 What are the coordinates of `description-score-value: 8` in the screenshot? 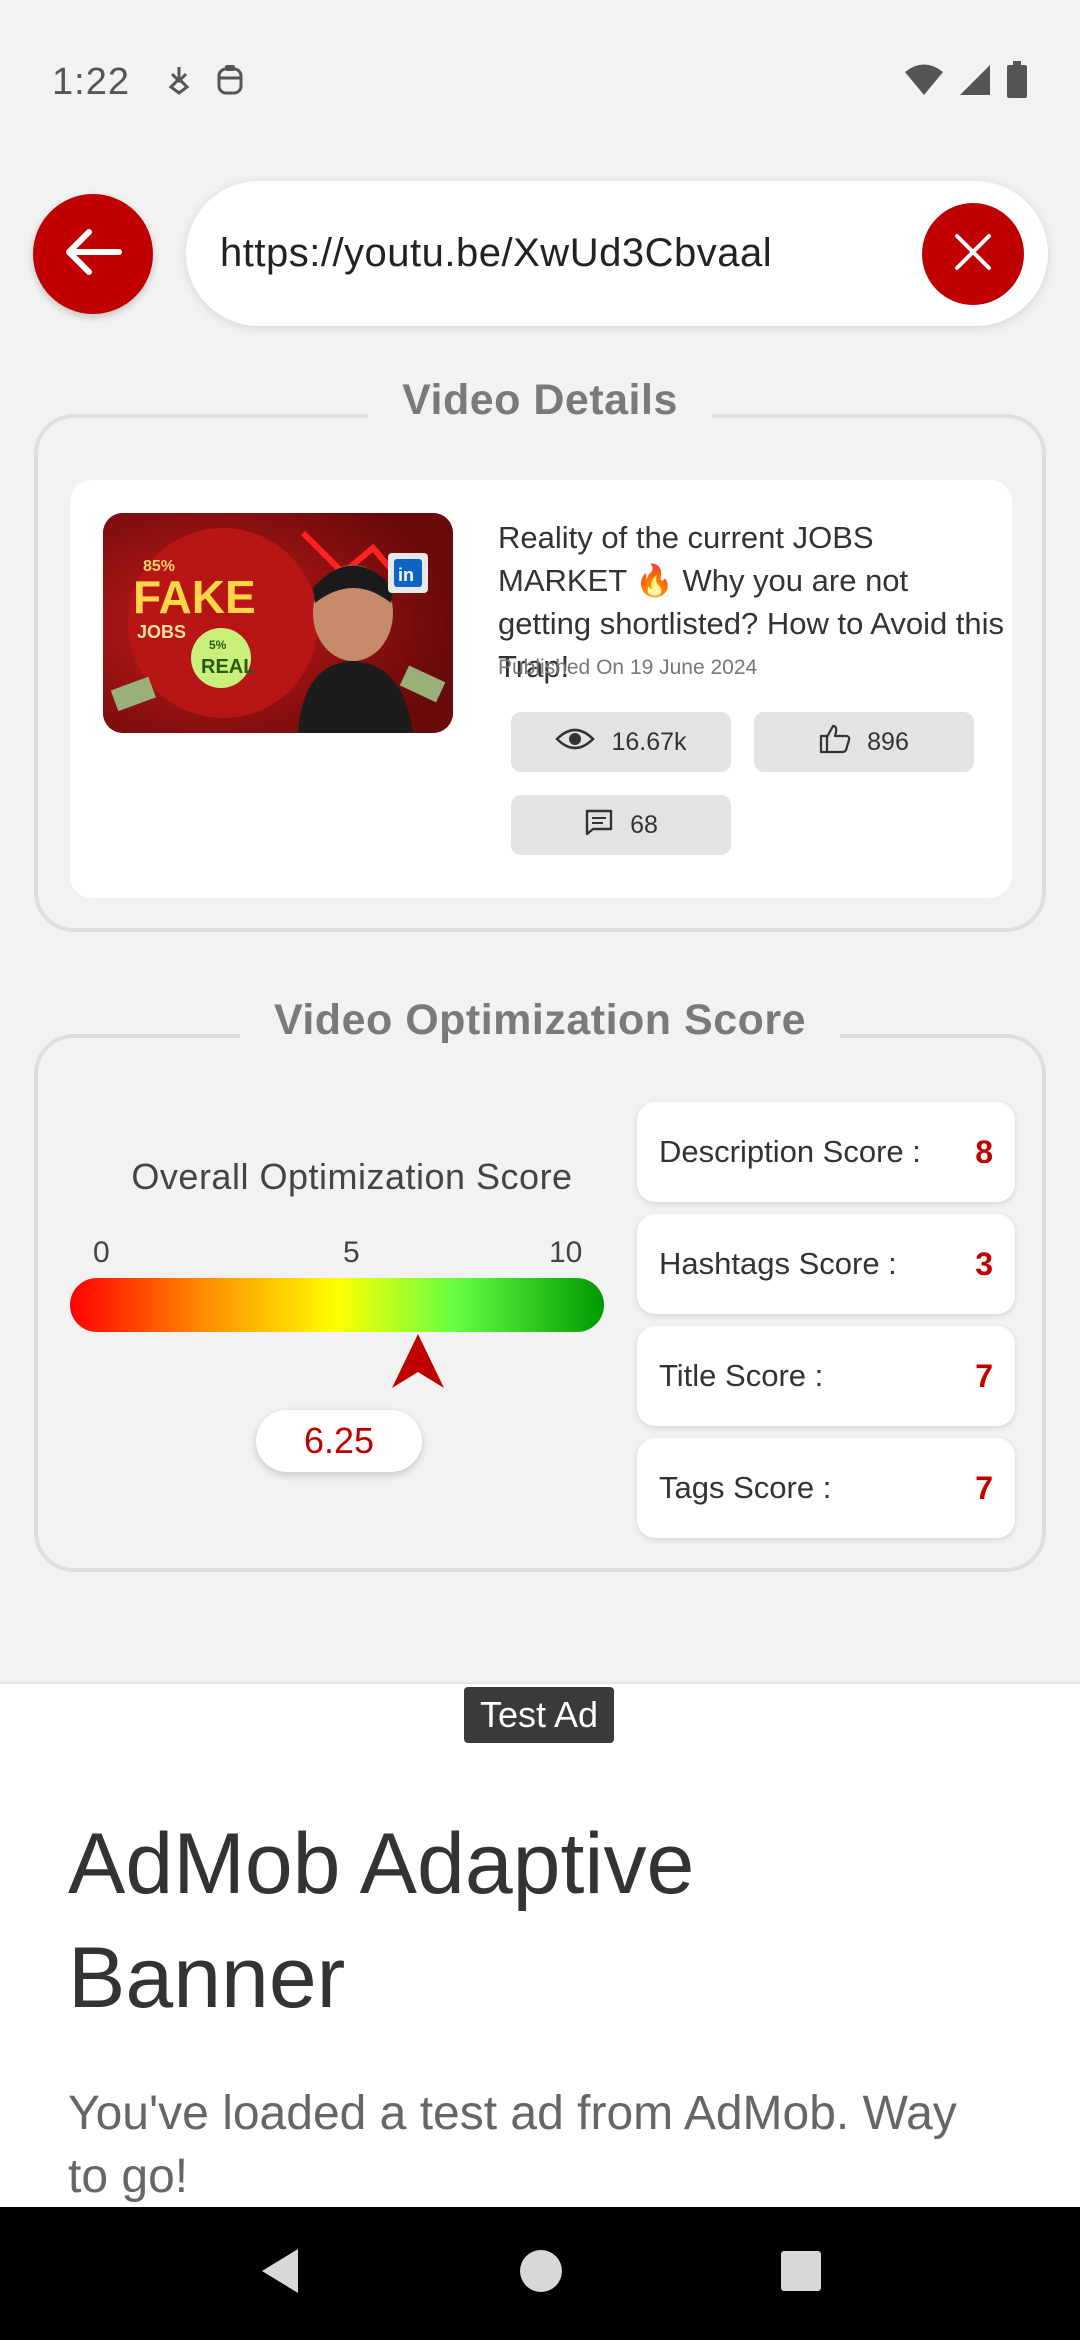 It's located at (984, 1151).